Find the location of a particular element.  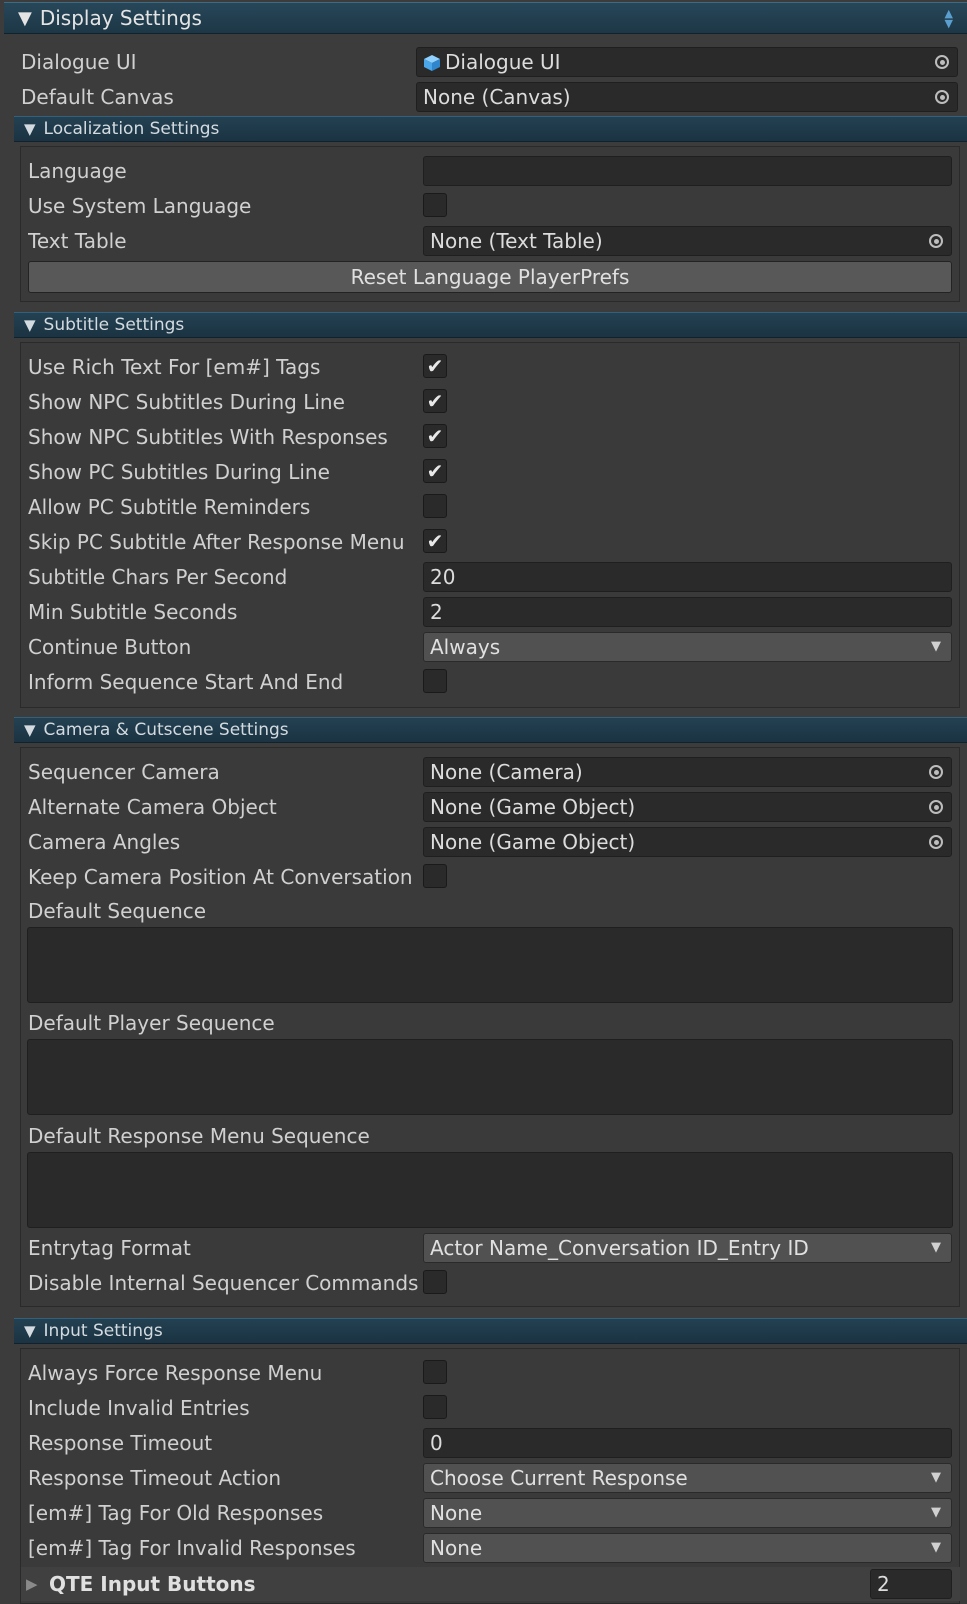

sequencer-camera-value: None (Camera) is located at coordinates (506, 772).